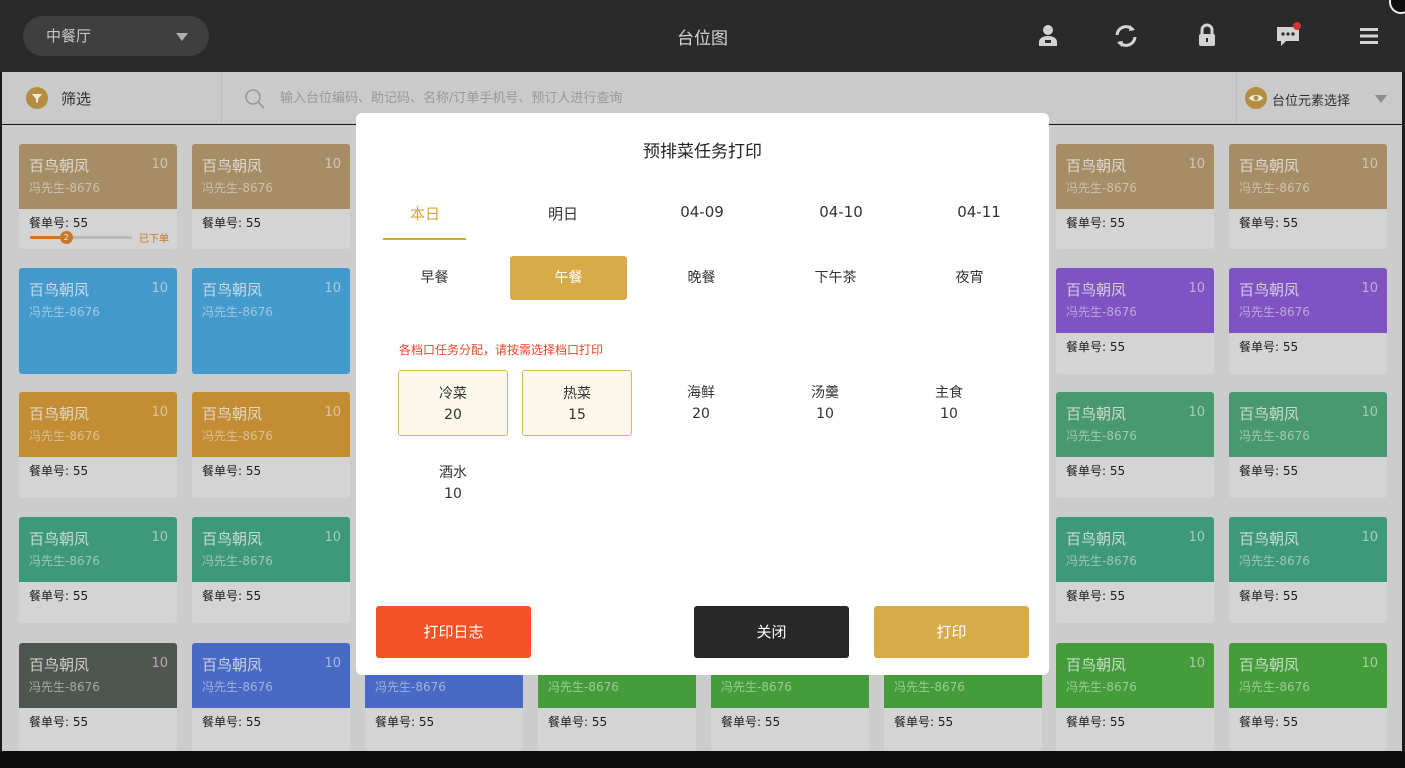 The height and width of the screenshot is (768, 1405). I want to click on meal-afternoon-tea: 下午茶, so click(835, 278).